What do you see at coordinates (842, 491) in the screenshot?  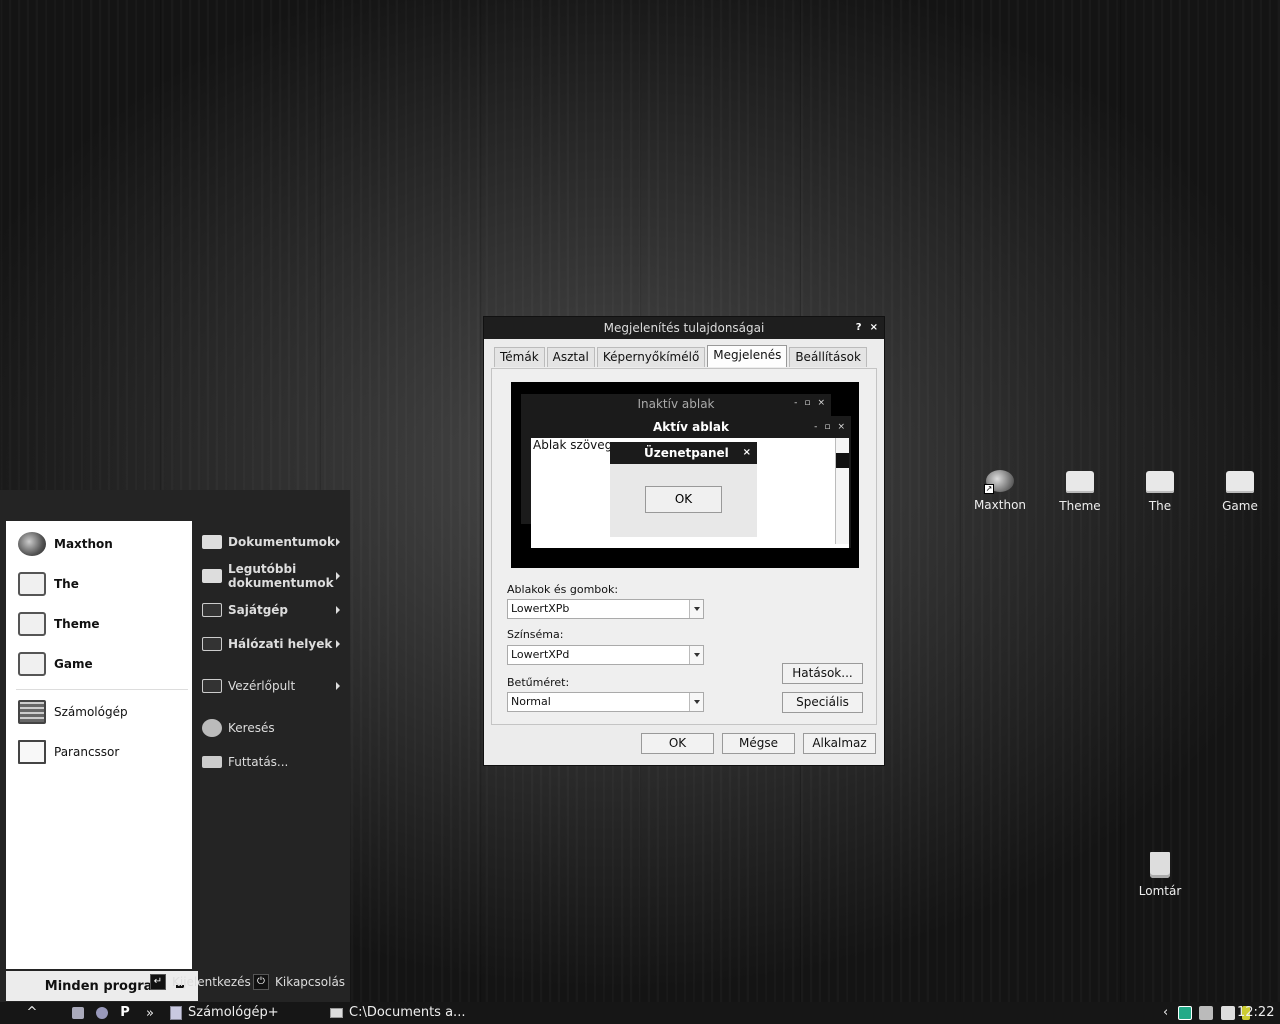 I see `preview-scrollbar` at bounding box center [842, 491].